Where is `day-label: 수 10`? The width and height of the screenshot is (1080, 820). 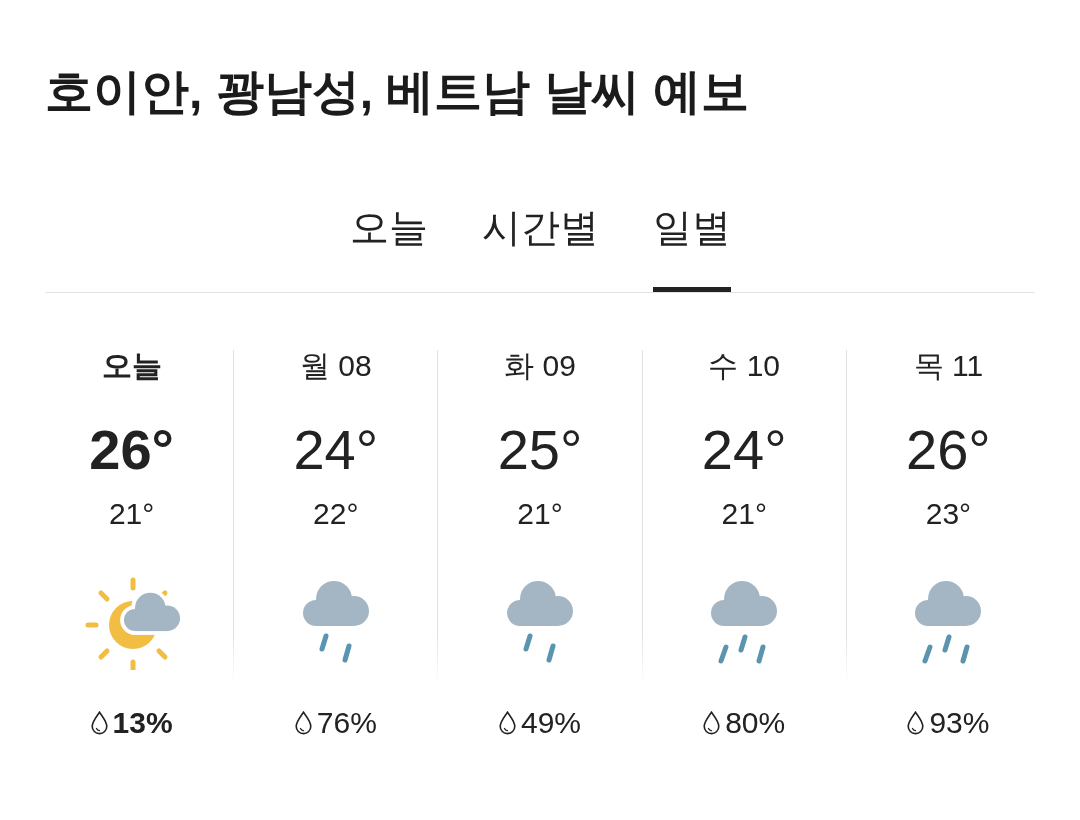
day-label: 수 10 is located at coordinates (744, 366).